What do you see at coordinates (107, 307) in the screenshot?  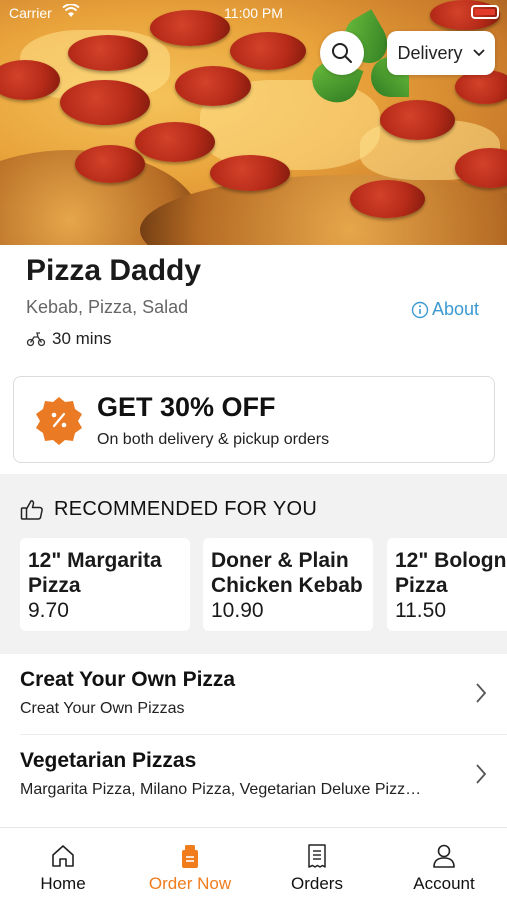 I see `restaurant-cuisines: Kebab, Pizza, Salad` at bounding box center [107, 307].